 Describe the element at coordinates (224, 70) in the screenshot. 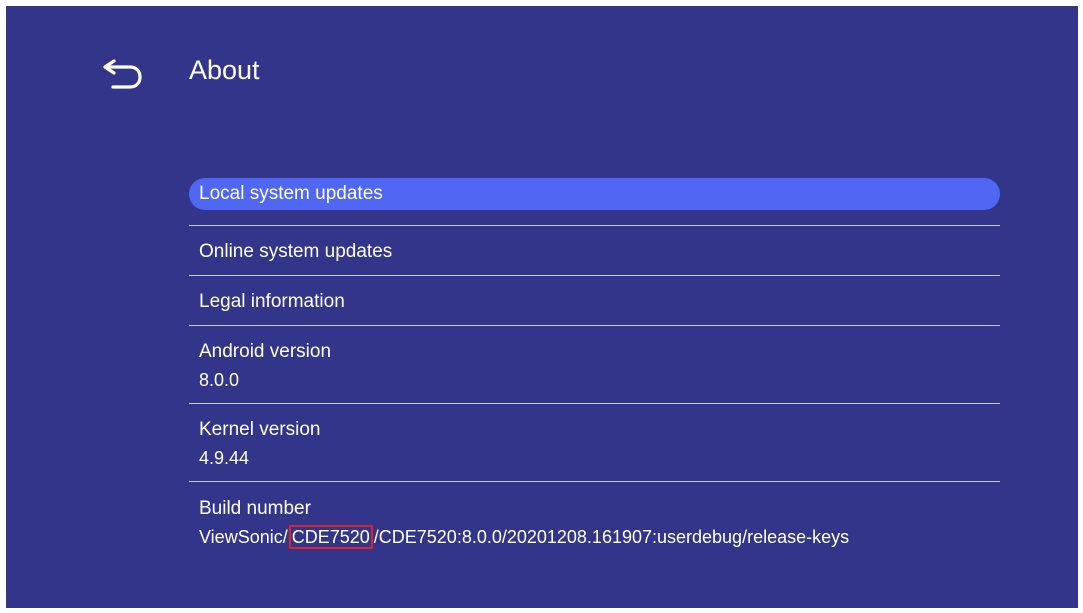

I see `page-title: About` at that location.